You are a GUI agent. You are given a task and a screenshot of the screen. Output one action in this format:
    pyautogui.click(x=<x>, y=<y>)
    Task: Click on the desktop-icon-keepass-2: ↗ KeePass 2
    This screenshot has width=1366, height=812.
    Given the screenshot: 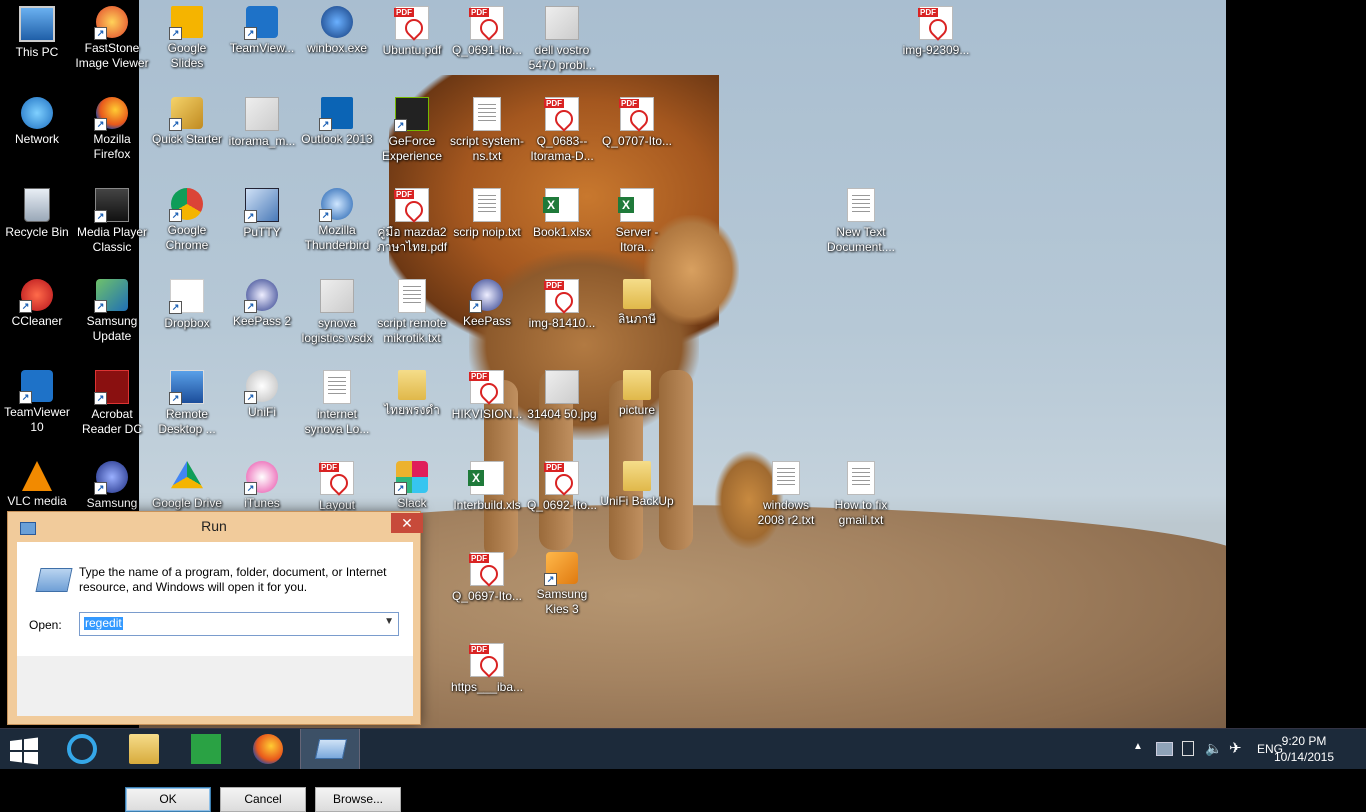 What is the action you would take?
    pyautogui.click(x=262, y=301)
    